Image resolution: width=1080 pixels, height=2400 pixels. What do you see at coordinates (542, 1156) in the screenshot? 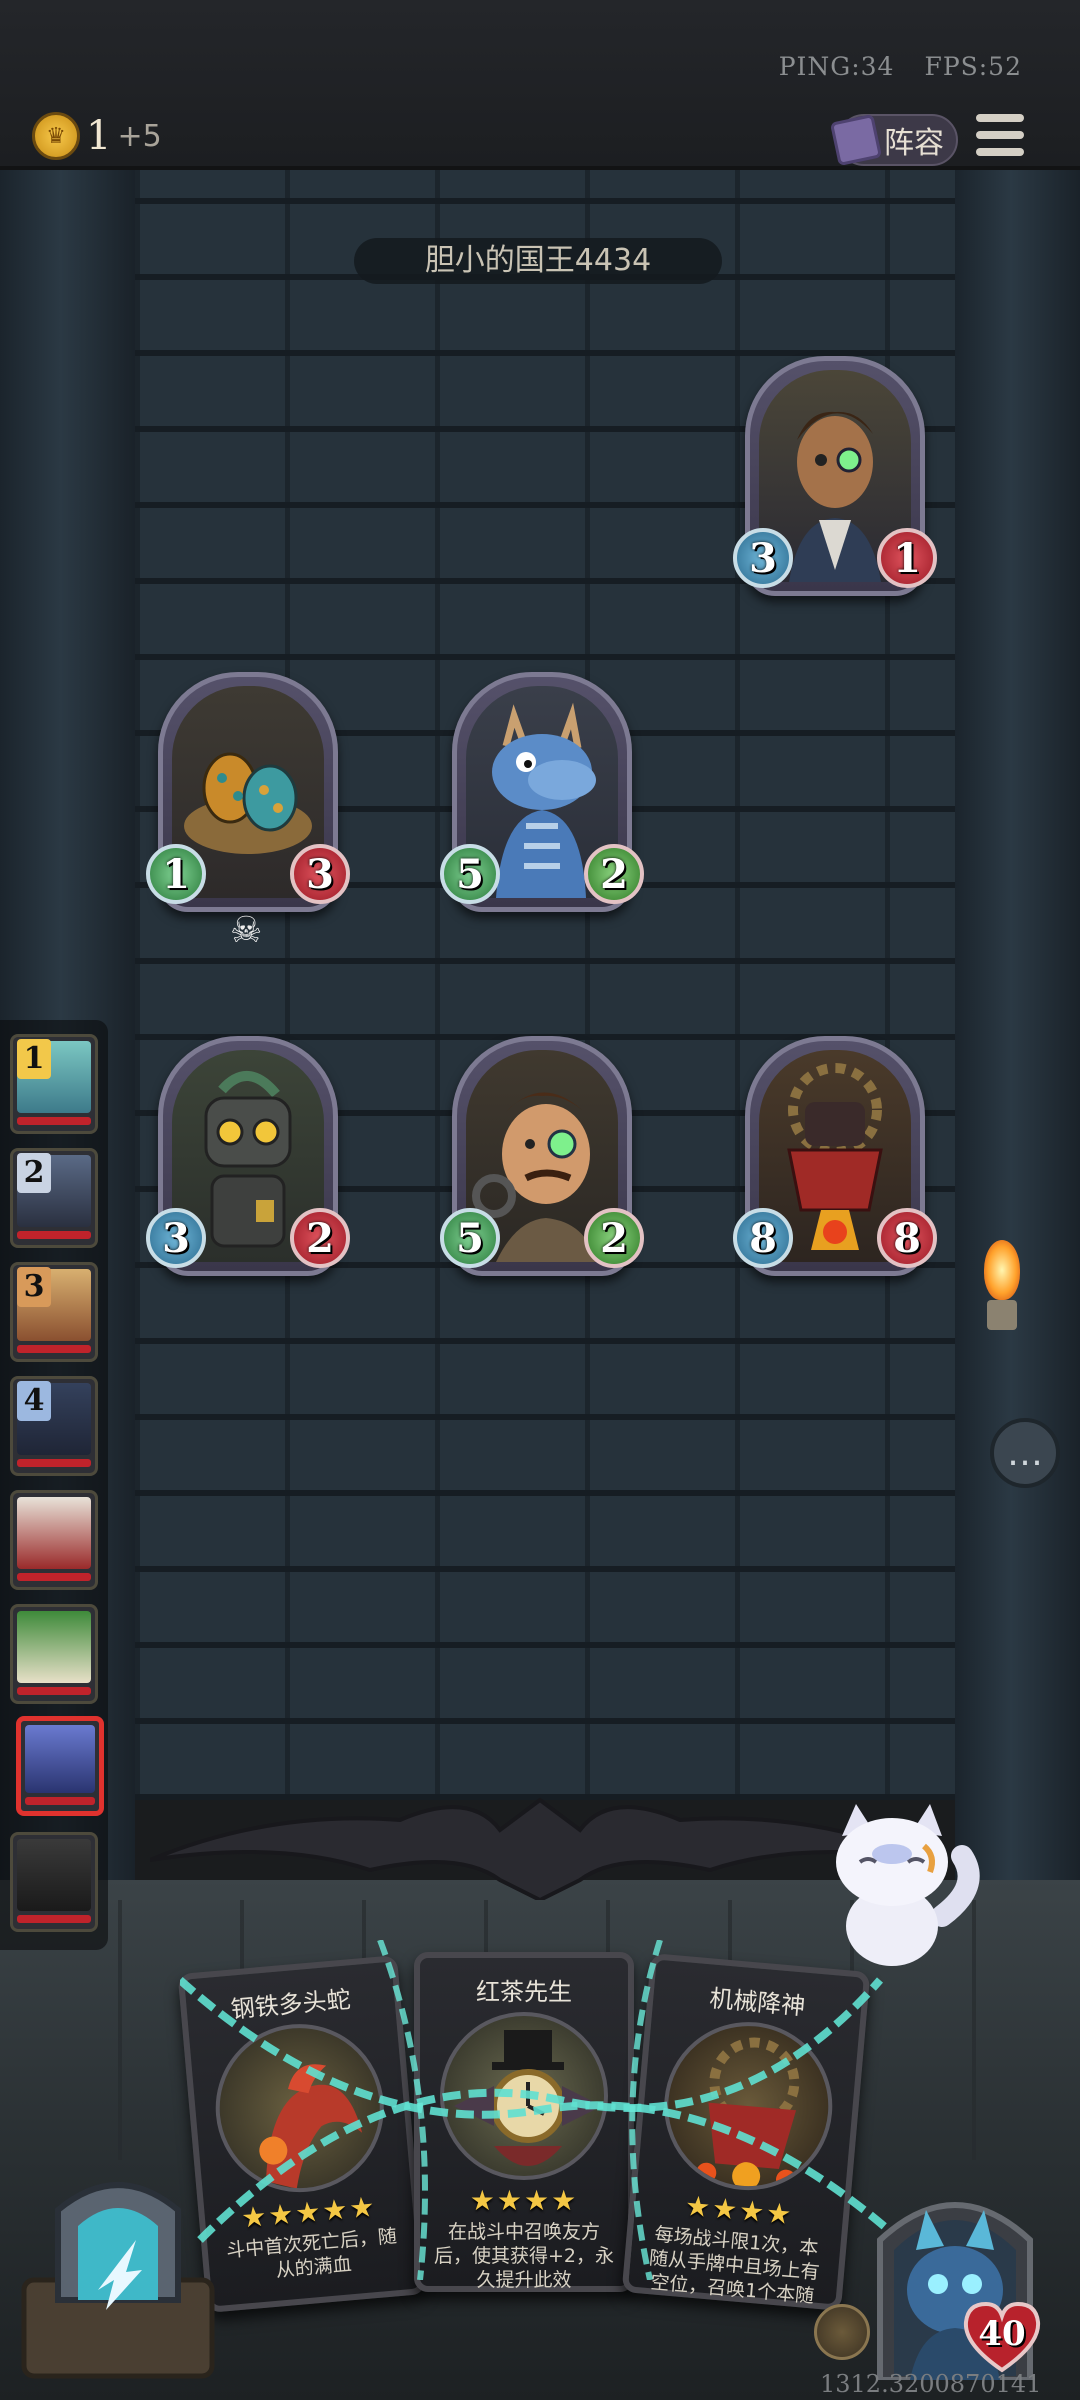
I see `minion-mustache-man: 5 2` at bounding box center [542, 1156].